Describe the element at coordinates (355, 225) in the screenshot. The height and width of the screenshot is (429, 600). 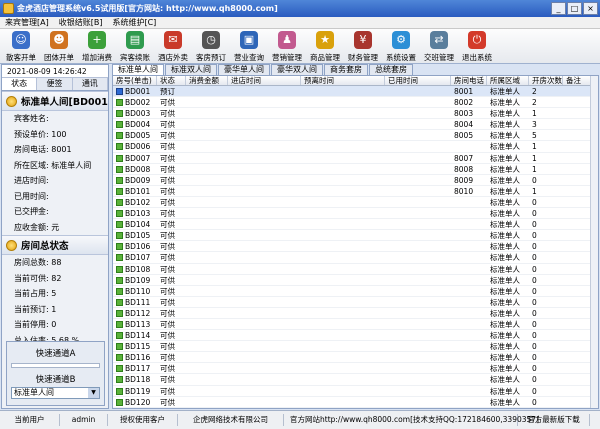
I see `table-row: BD104 可供 标准单人 0` at that location.